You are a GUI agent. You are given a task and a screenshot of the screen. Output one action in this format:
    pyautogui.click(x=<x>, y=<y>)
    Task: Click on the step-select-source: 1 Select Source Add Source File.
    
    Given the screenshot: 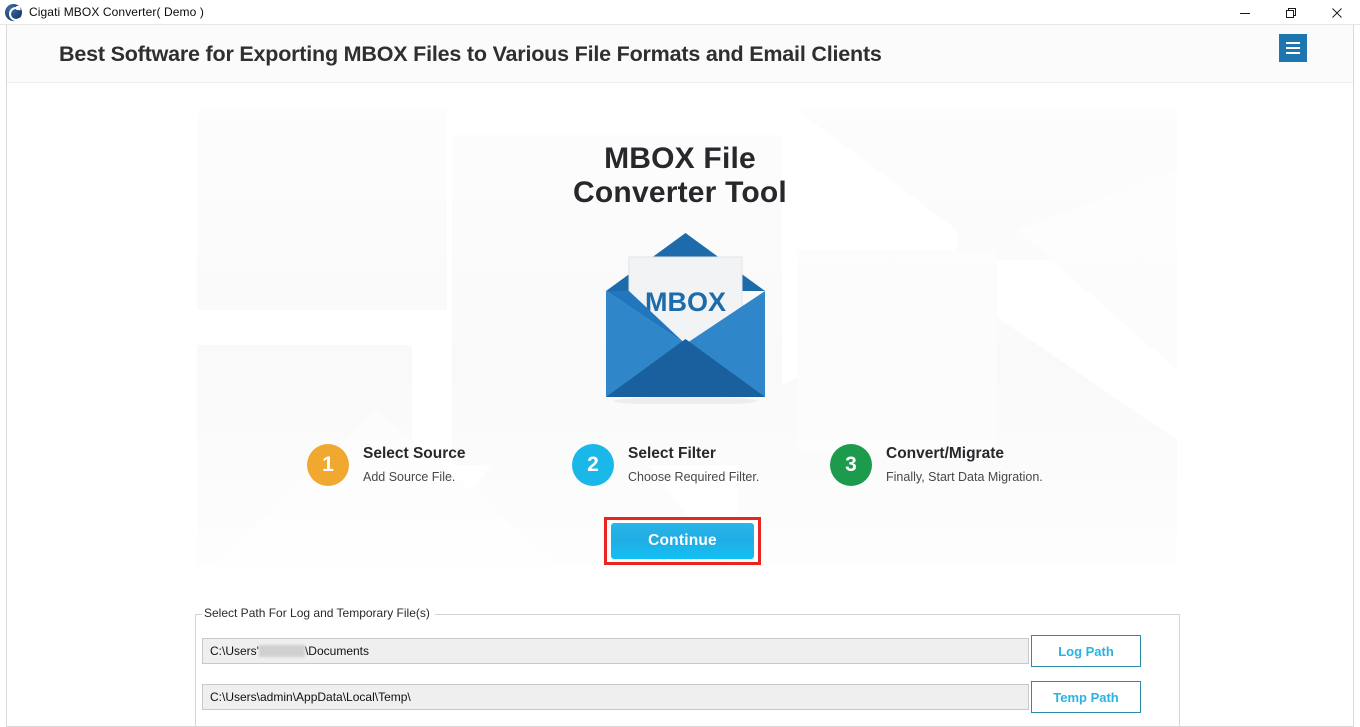 What is the action you would take?
    pyautogui.click(x=439, y=464)
    